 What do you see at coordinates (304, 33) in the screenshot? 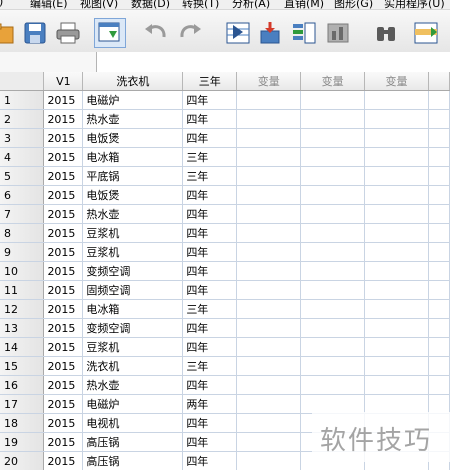
I see `variables-icon` at bounding box center [304, 33].